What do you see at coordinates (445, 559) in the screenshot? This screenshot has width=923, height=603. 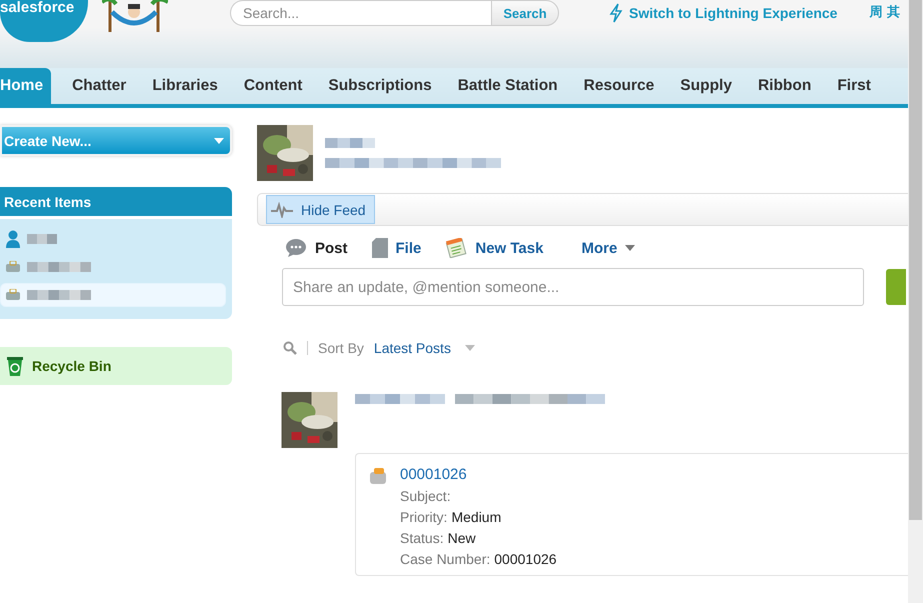 I see `field-label: Case Number:` at bounding box center [445, 559].